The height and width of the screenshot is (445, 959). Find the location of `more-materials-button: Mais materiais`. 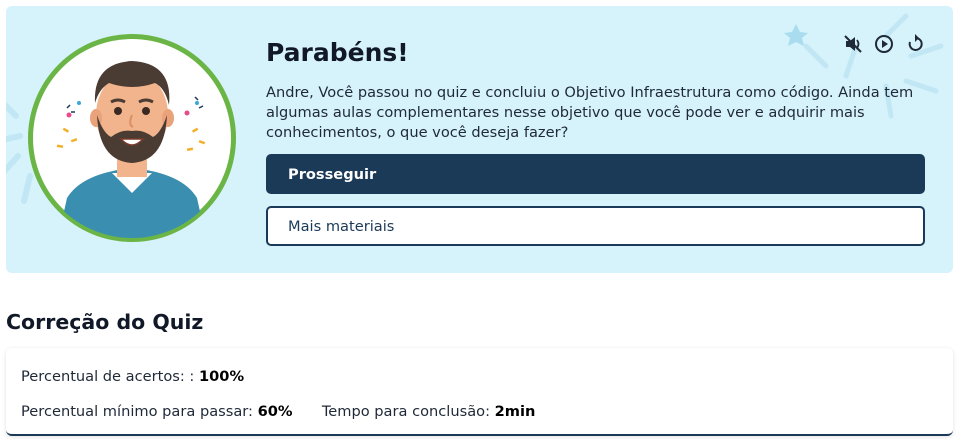

more-materials-button: Mais materiais is located at coordinates (595, 226).